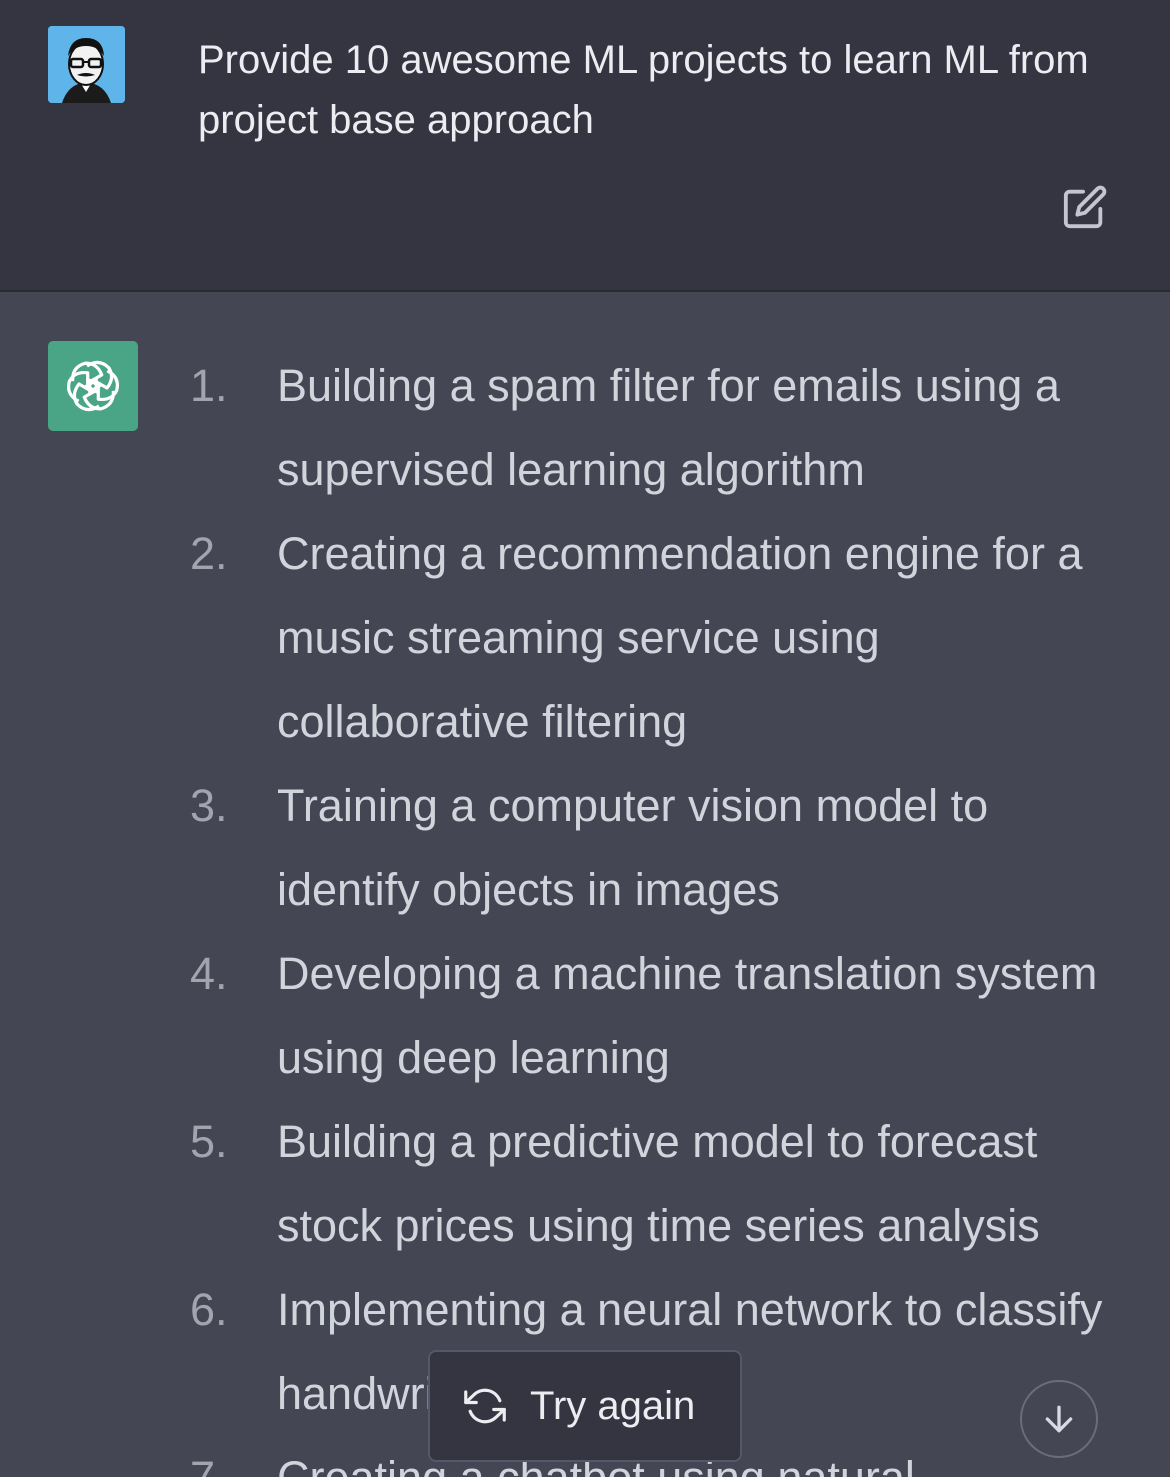  What do you see at coordinates (485, 1406) in the screenshot?
I see `regenerate-icon` at bounding box center [485, 1406].